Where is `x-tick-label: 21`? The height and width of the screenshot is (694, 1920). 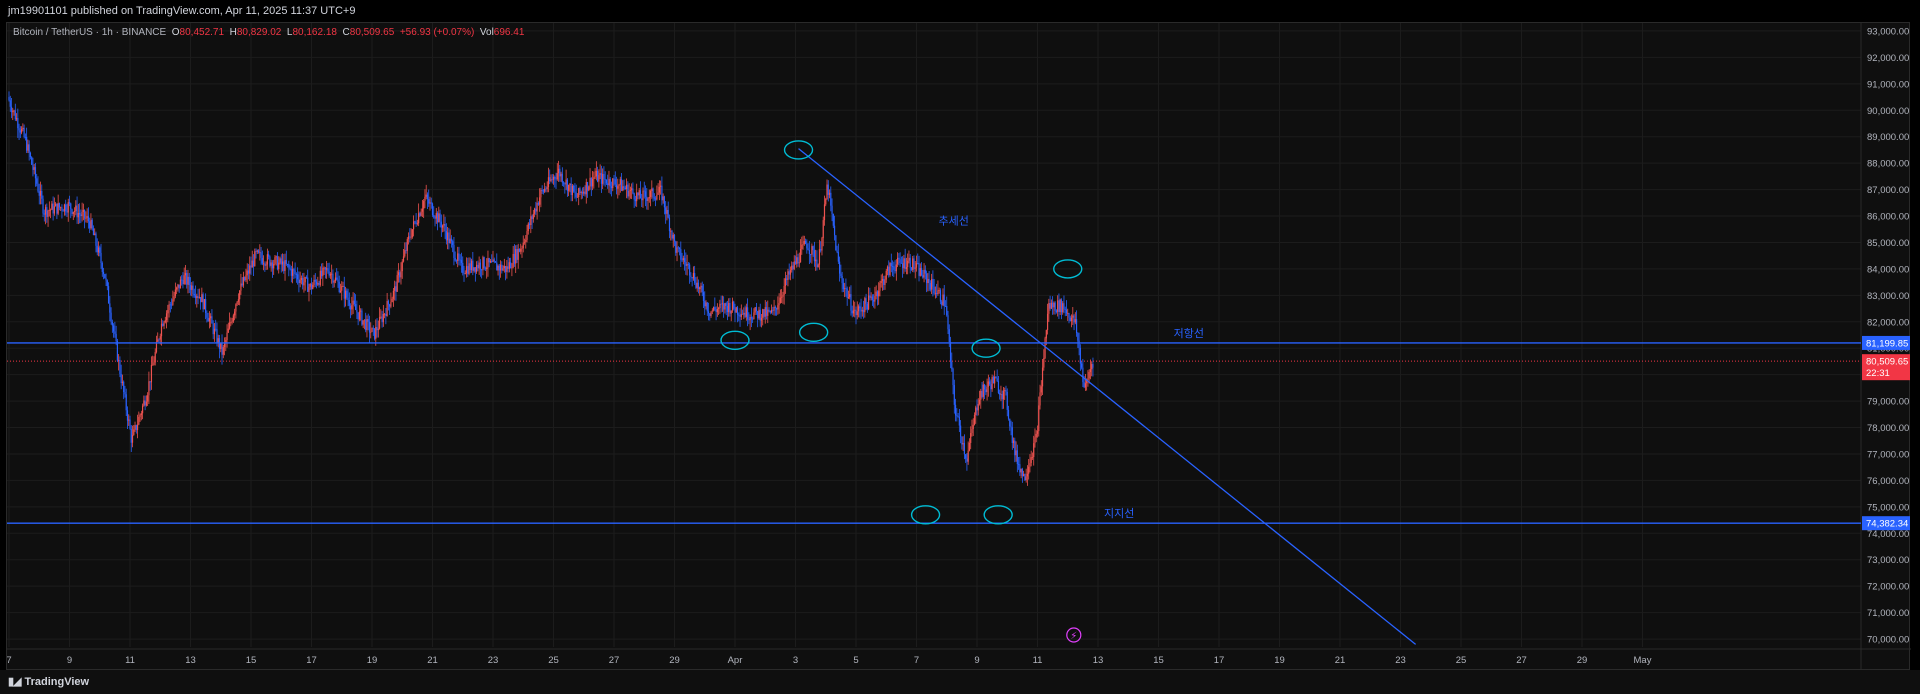 x-tick-label: 21 is located at coordinates (432, 660).